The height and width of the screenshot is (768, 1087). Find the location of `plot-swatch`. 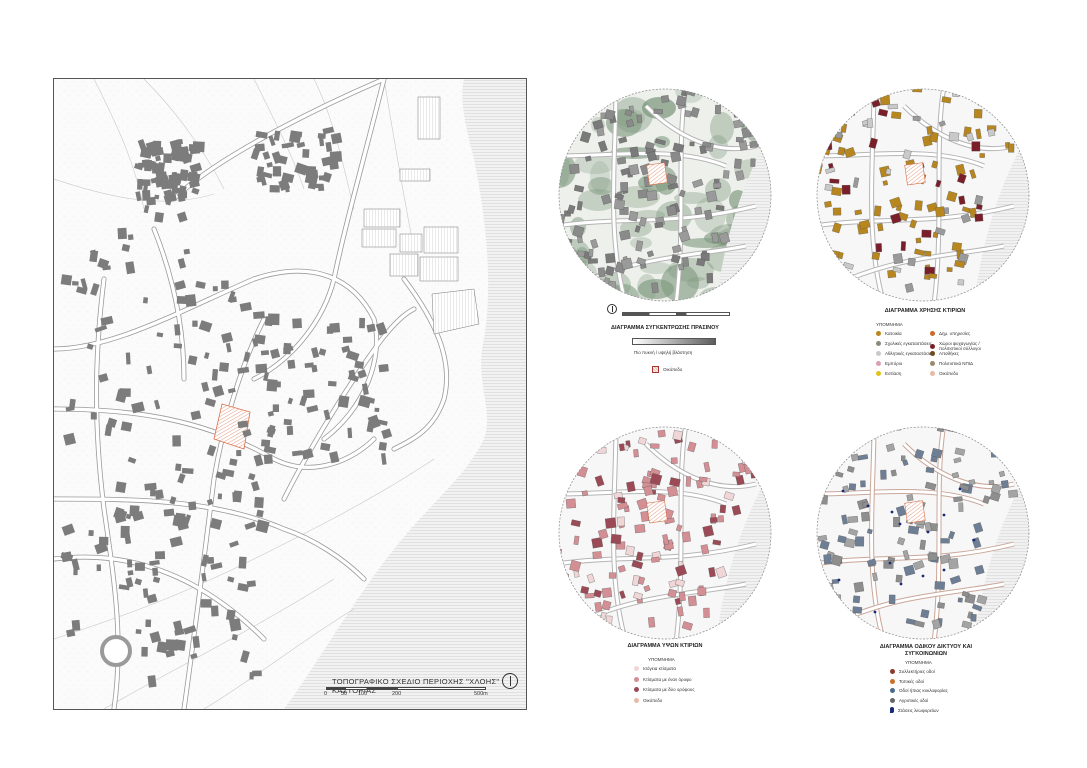

plot-swatch is located at coordinates (655, 369).